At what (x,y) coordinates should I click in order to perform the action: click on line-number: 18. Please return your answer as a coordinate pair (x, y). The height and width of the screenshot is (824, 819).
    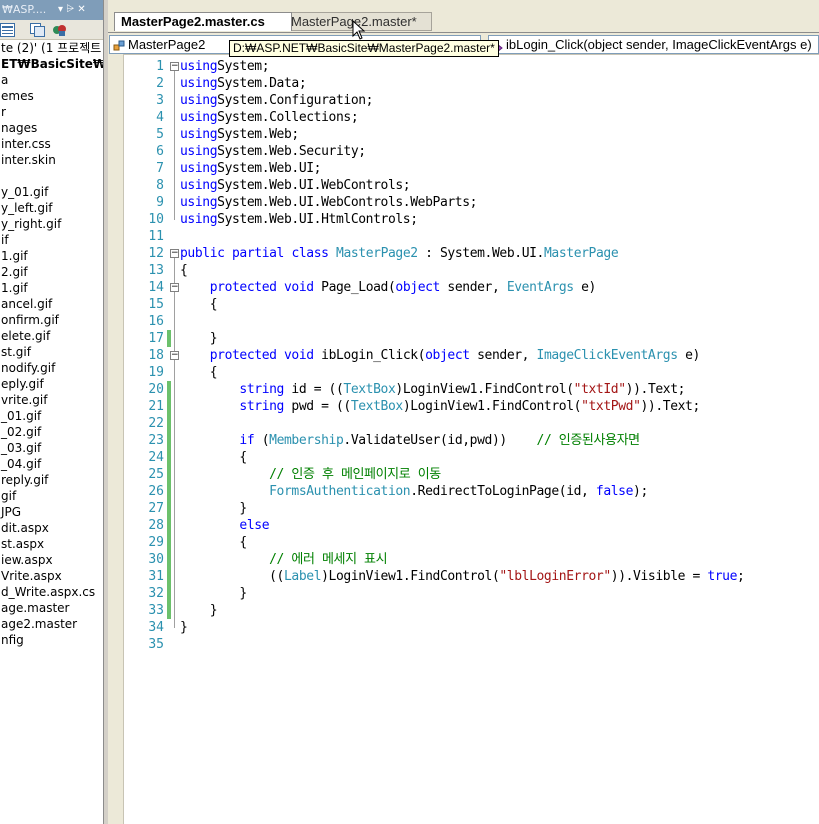
    Looking at the image, I should click on (156, 355).